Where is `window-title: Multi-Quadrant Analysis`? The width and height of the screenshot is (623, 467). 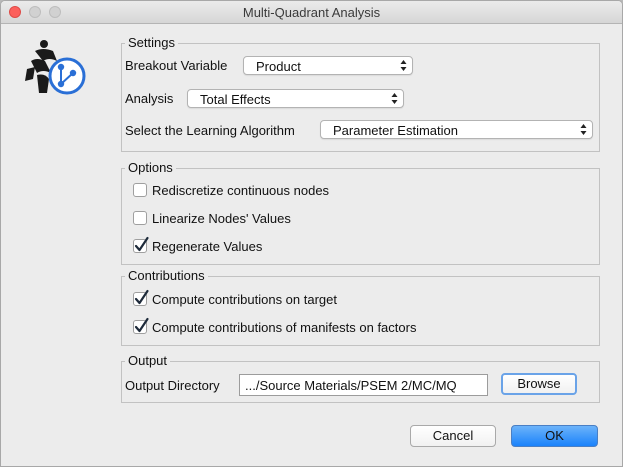 window-title: Multi-Quadrant Analysis is located at coordinates (311, 12).